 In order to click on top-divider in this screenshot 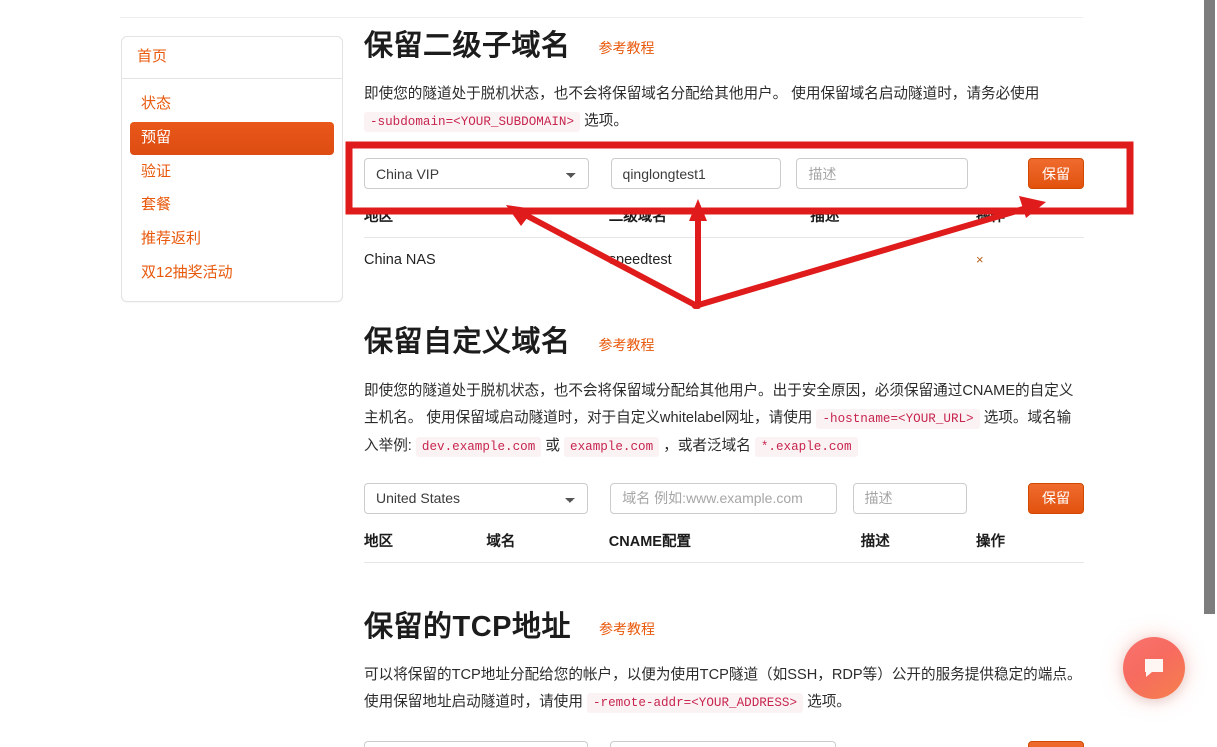, I will do `click(601, 17)`.